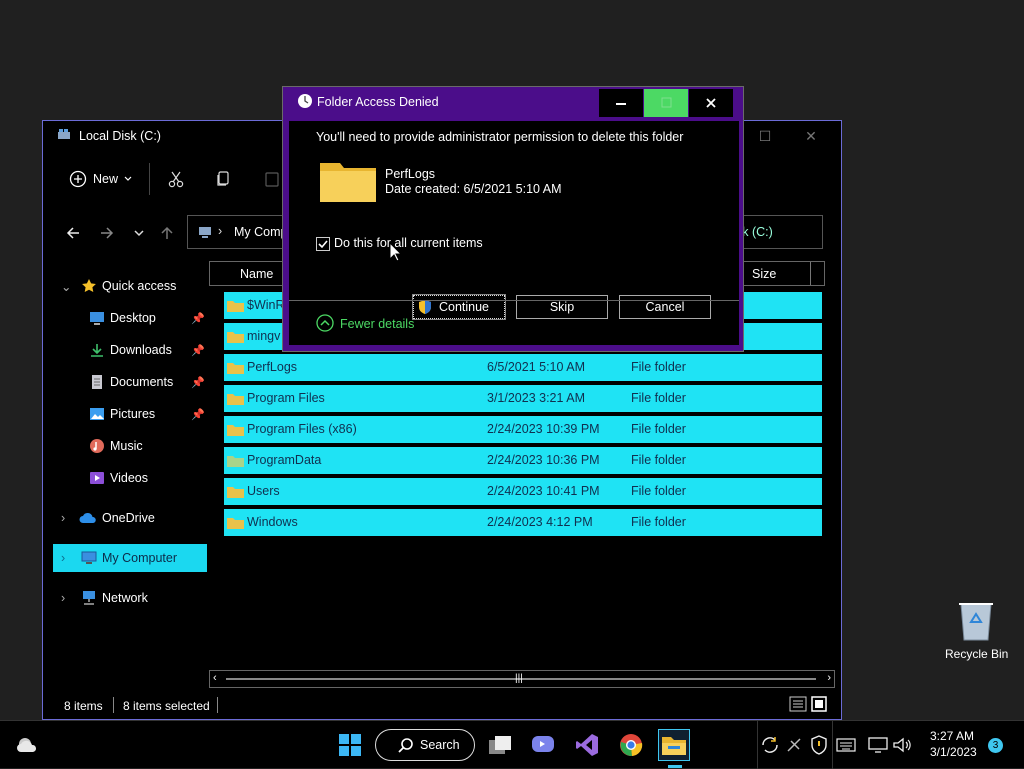 This screenshot has width=1024, height=769. Describe the element at coordinates (953, 752) in the screenshot. I see `clock-date: 3/1/2023` at that location.